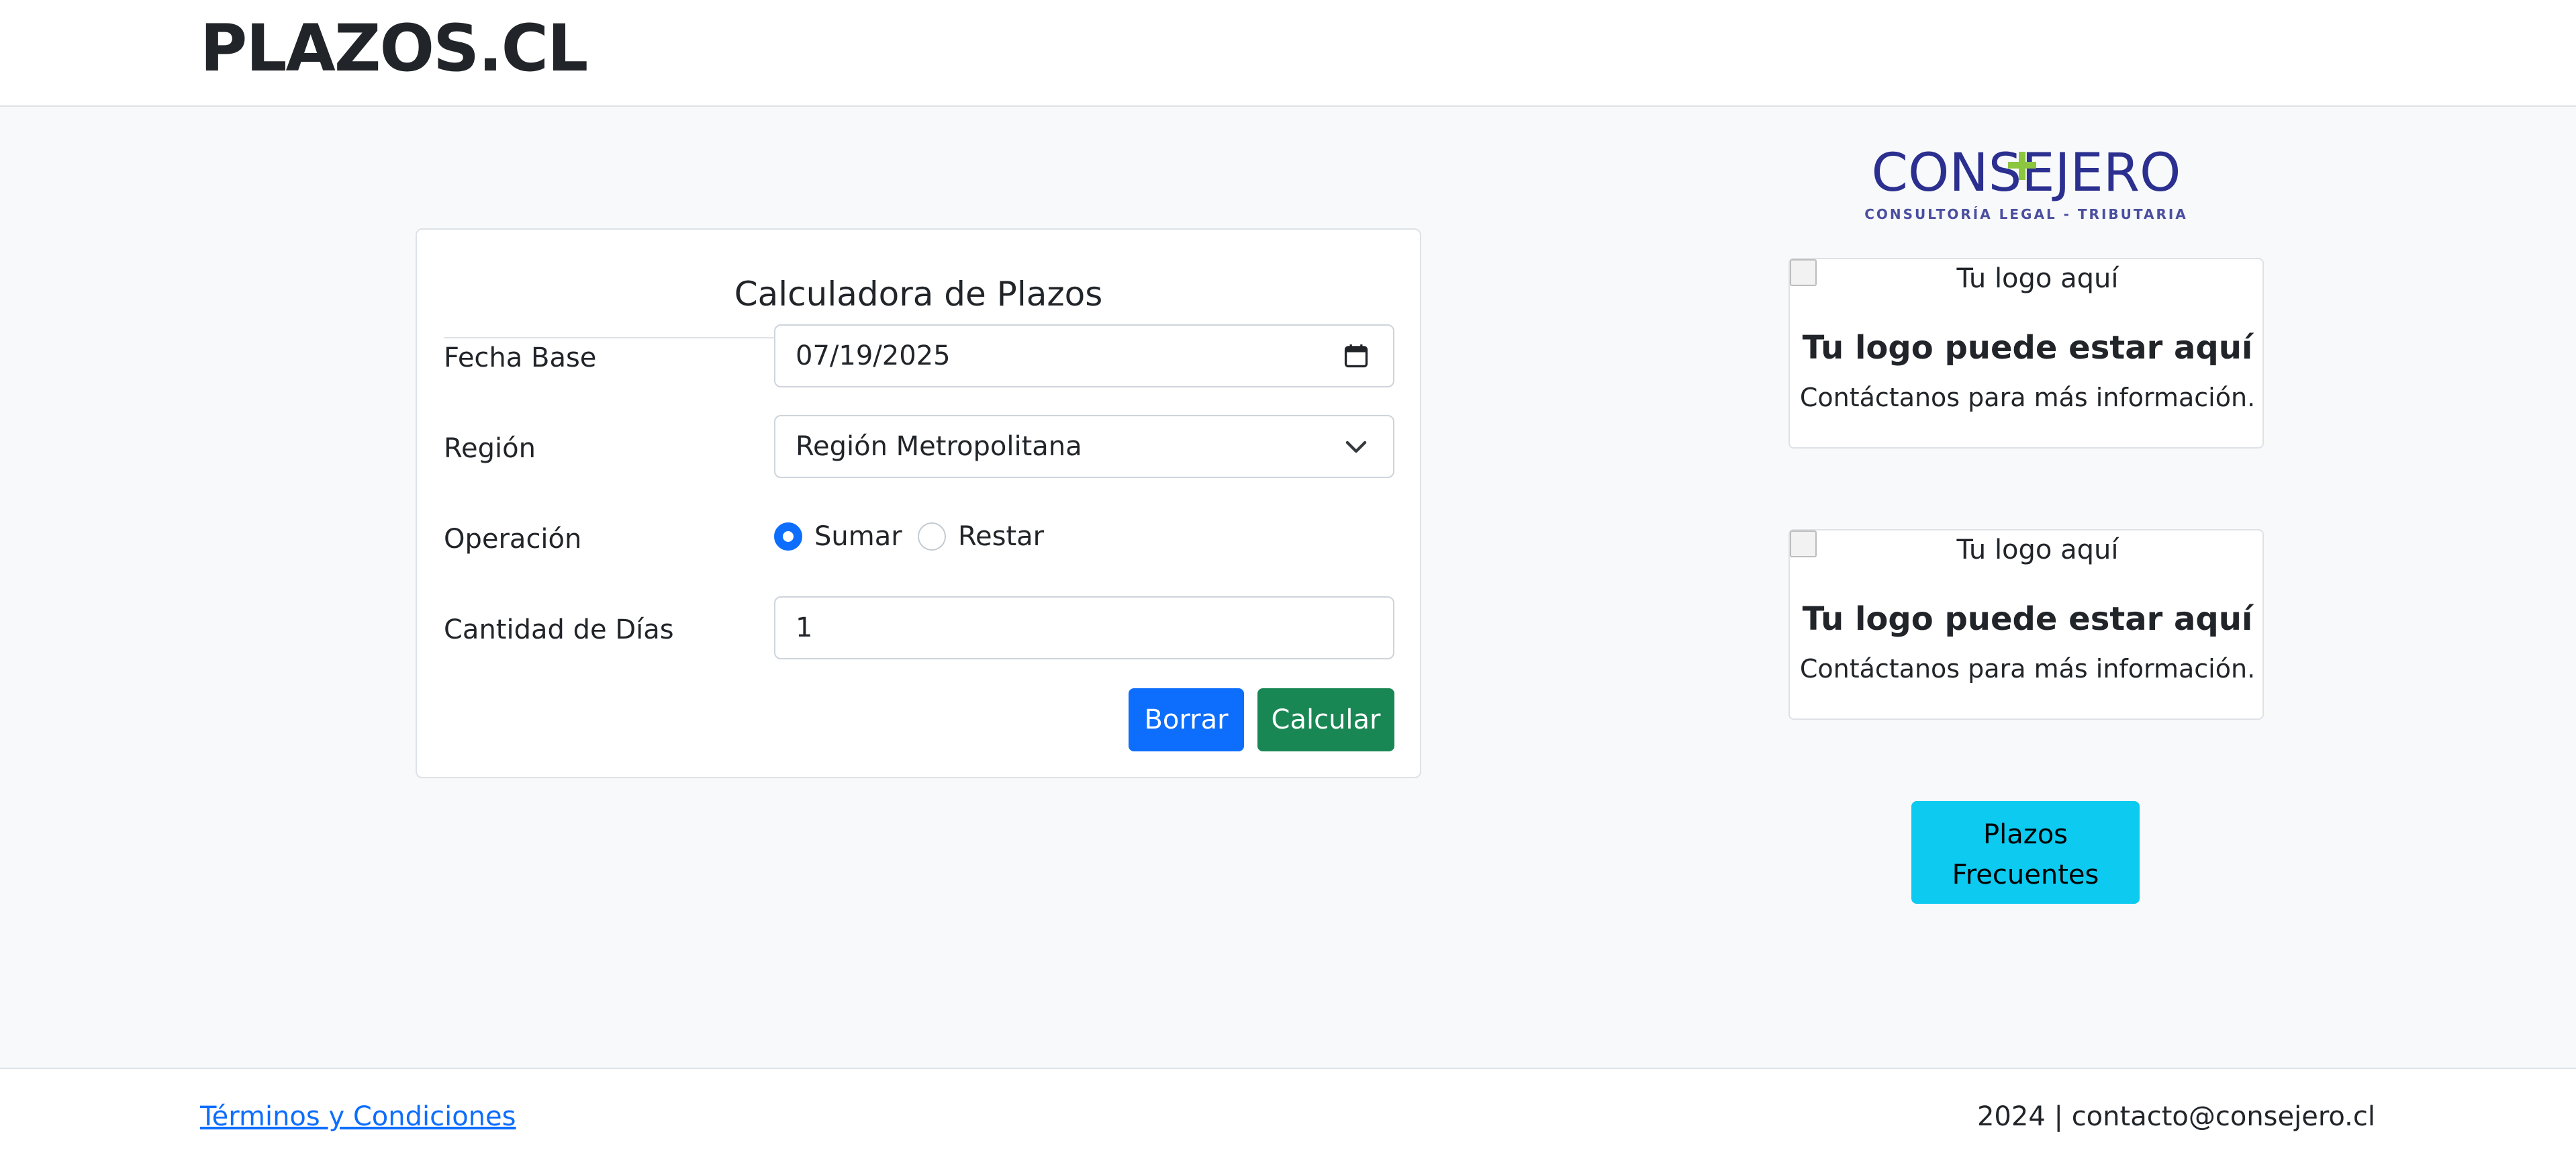  I want to click on plazos-frecuentes-button: Plazos Frecuentes, so click(2025, 852).